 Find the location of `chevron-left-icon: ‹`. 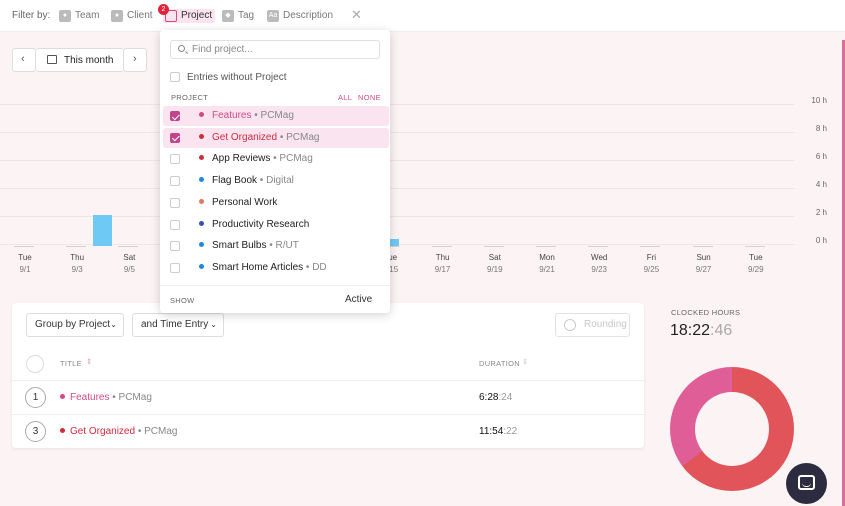

chevron-left-icon: ‹ is located at coordinates (23, 59).